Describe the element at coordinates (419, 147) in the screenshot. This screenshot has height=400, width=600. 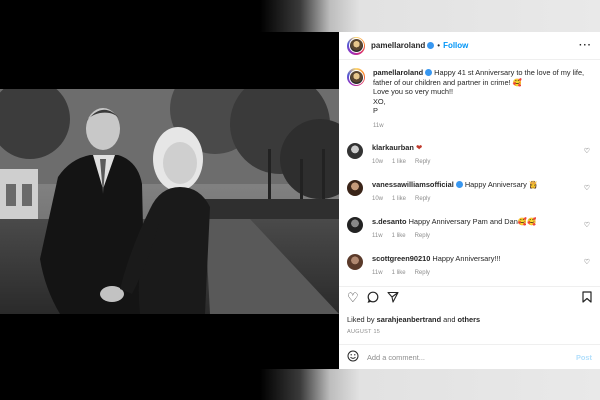
I see `comment-text: ❤` at that location.